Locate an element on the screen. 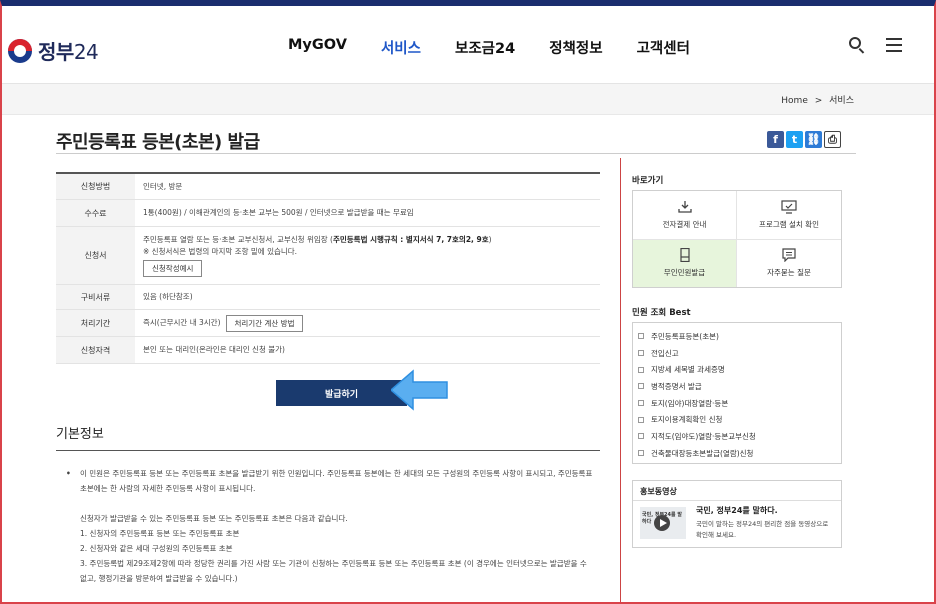 The image size is (936, 604). table-row: 구비서류 있음 (하단참조) is located at coordinates (328, 297).